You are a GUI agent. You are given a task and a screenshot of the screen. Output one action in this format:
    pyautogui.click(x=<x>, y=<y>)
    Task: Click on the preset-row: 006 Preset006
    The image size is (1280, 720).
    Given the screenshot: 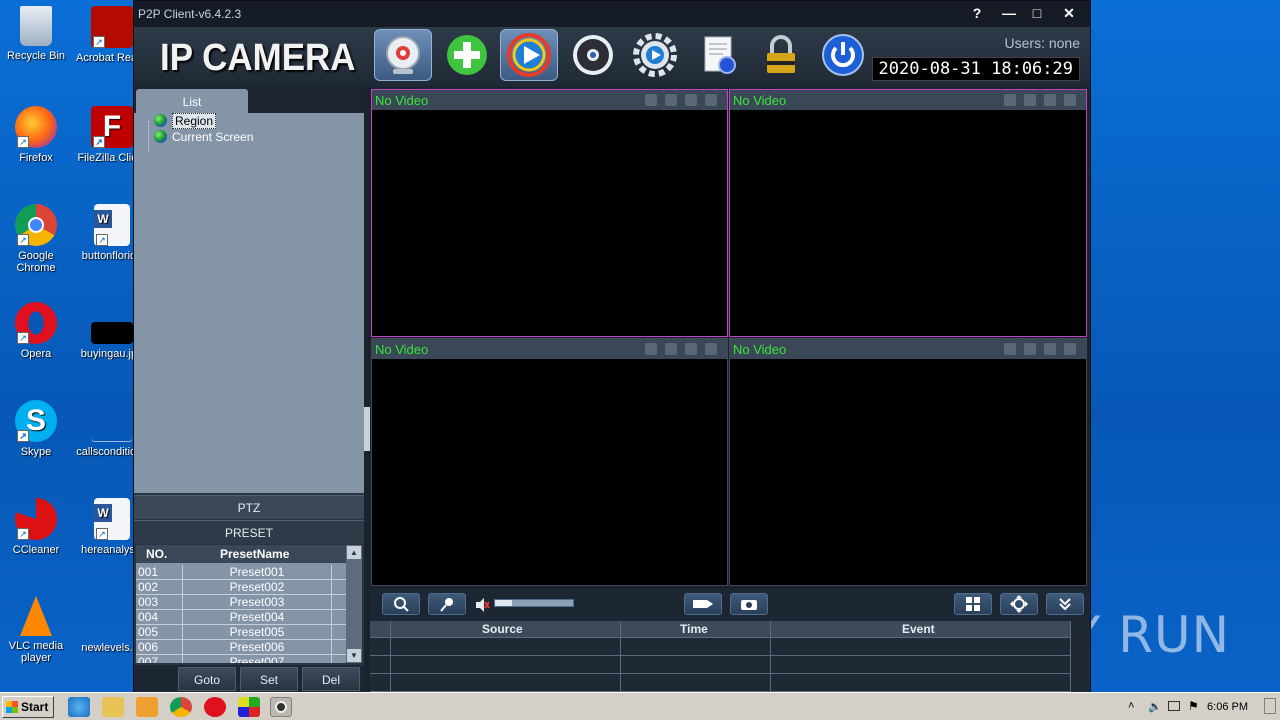 What is the action you would take?
    pyautogui.click(x=241, y=647)
    